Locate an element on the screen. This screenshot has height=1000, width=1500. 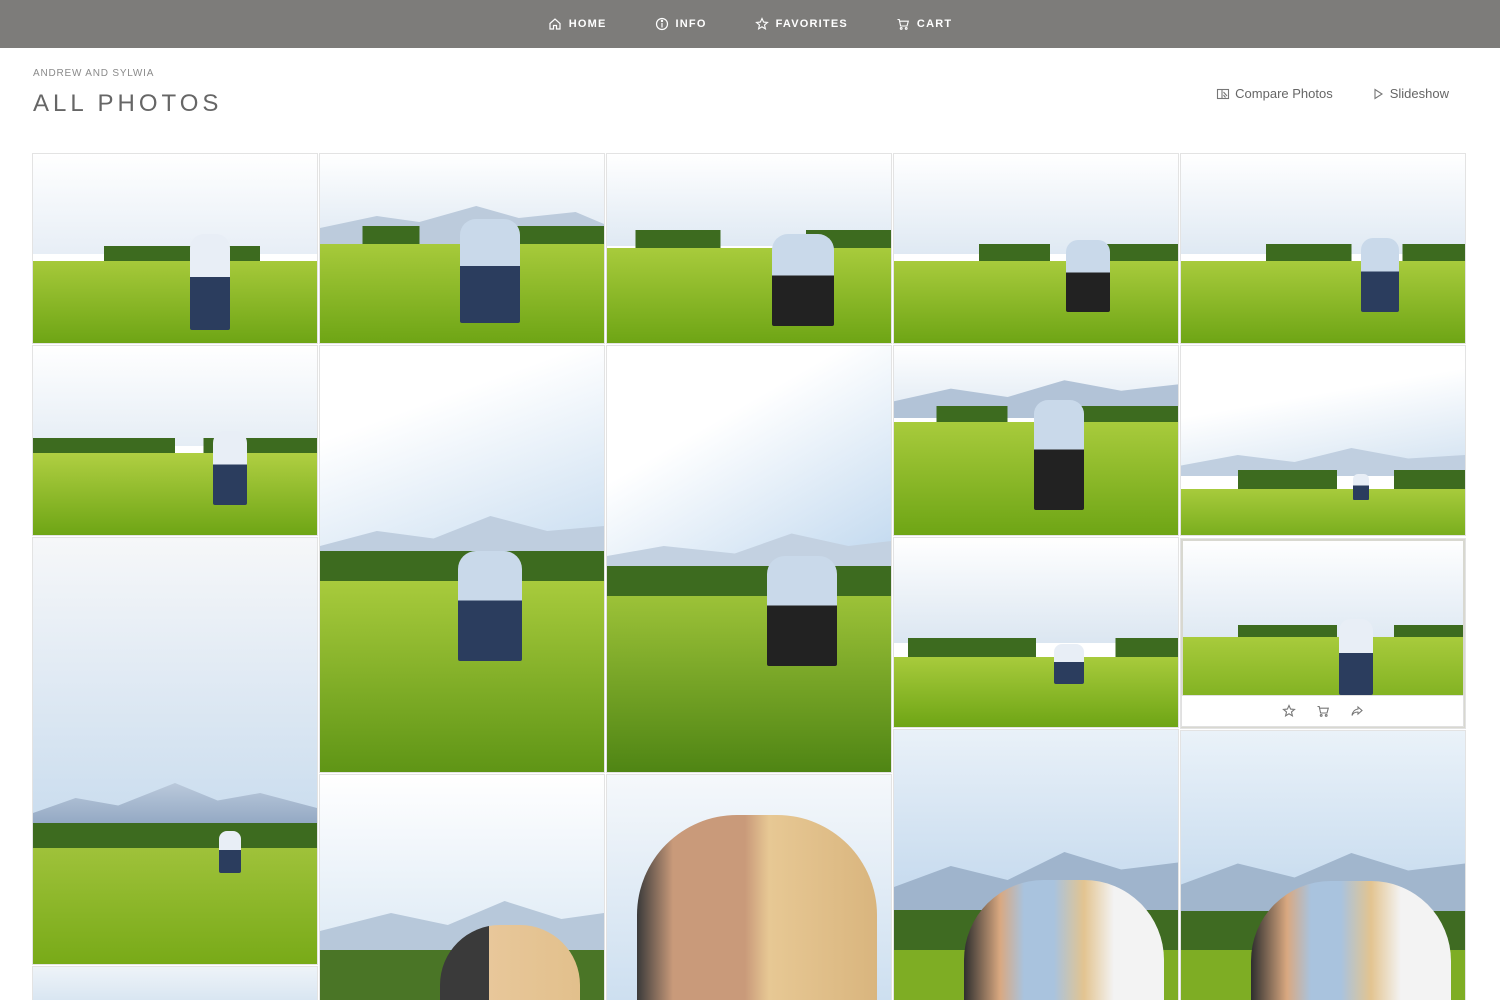
photo-action-bar is located at coordinates (1322, 711).